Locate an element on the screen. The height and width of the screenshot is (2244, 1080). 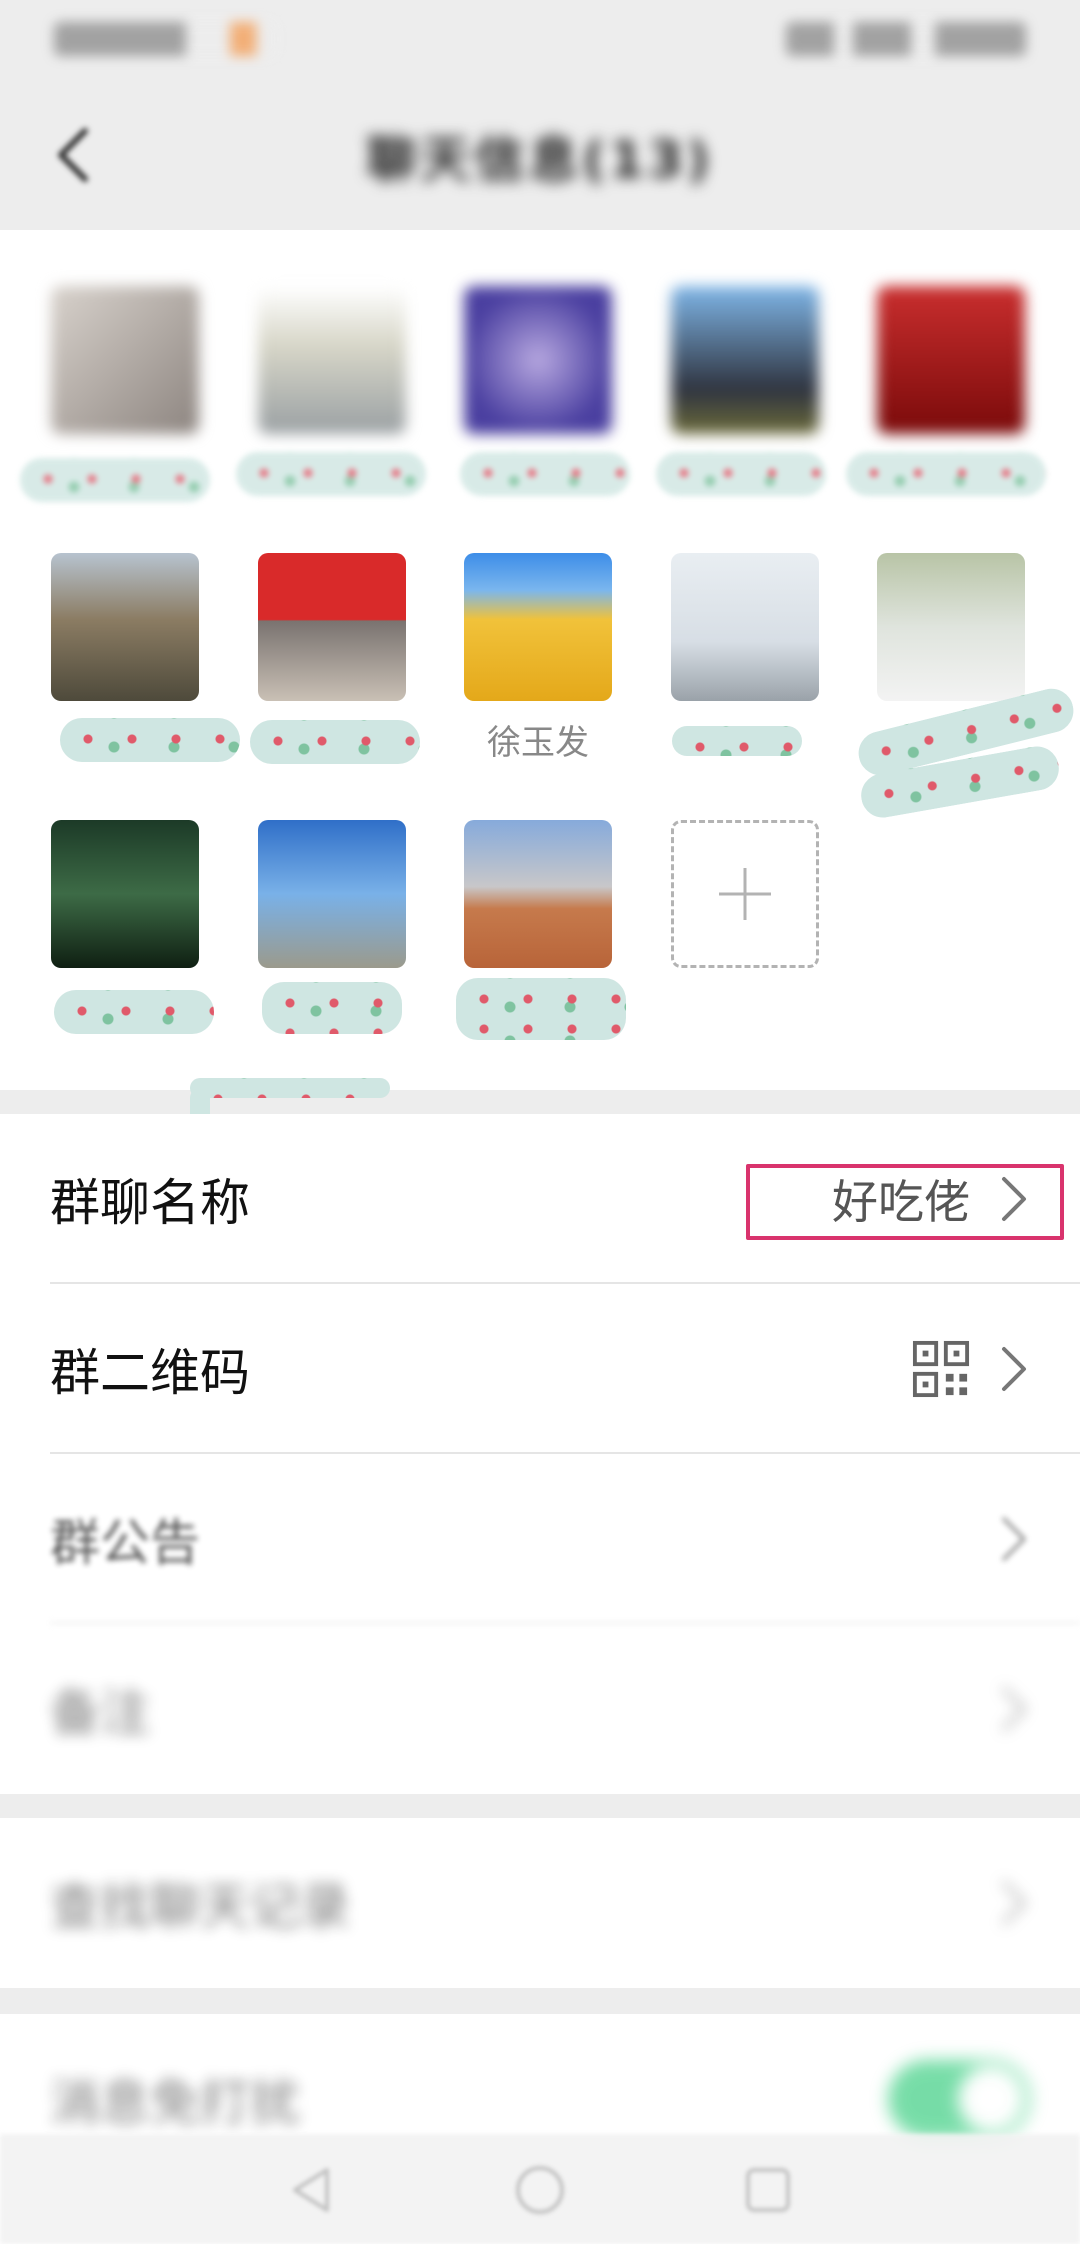
search-history-row: 查找聊天记录 is located at coordinates (540, 1903).